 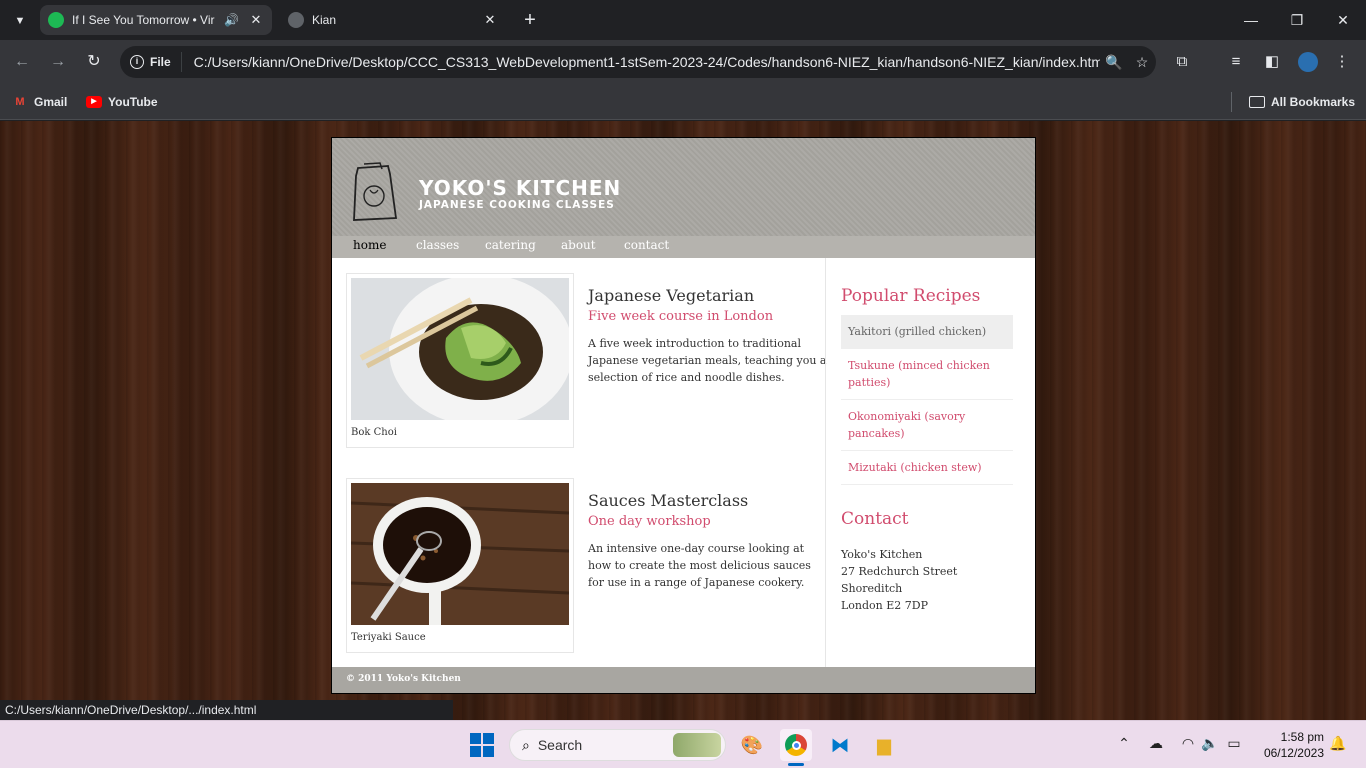 What do you see at coordinates (668, 500) in the screenshot?
I see `article-title: Sauces Masterclass` at bounding box center [668, 500].